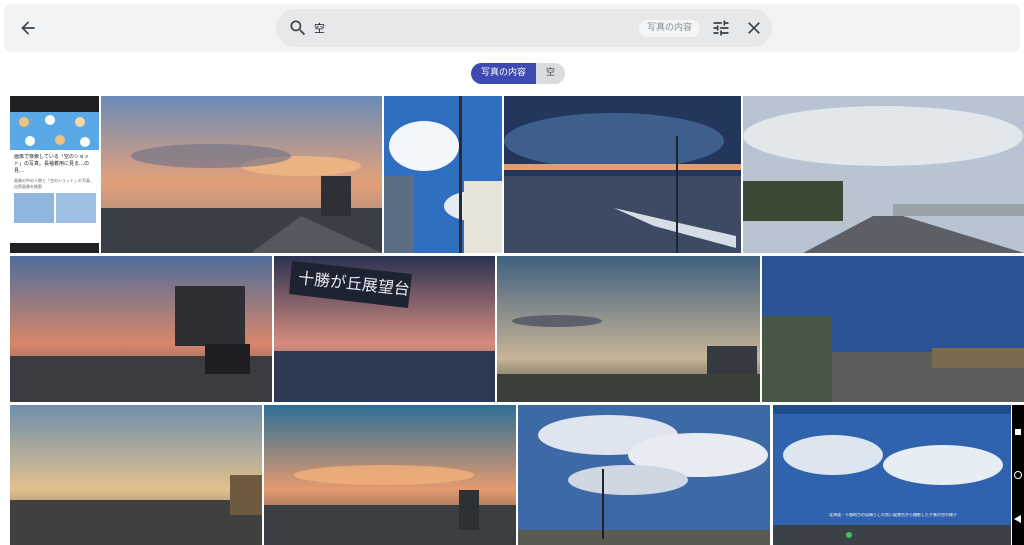  I want to click on photo-caption: 北海道・十勝地方の見晴らしの良い展望台から撮影した夕景の空の様子, so click(893, 515).